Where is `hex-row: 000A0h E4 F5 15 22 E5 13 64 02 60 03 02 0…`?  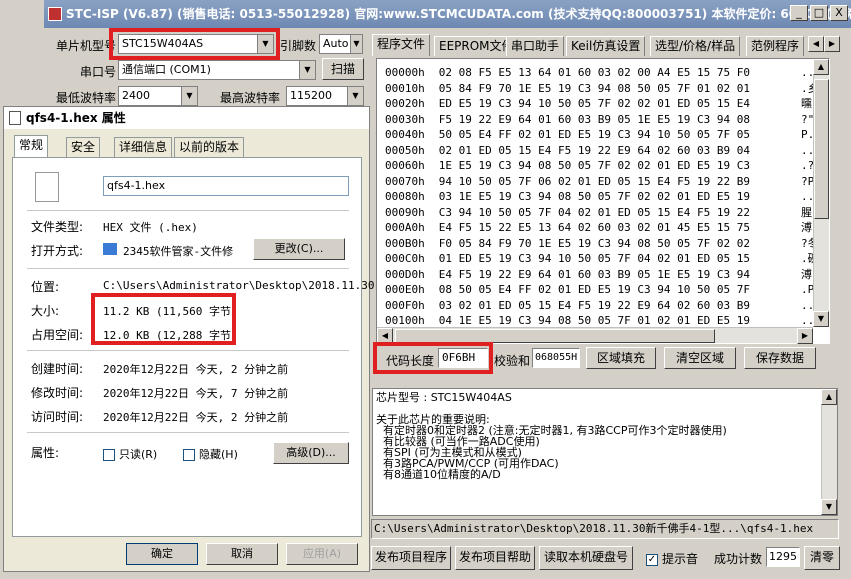
hex-row: 000A0h E4 F5 15 22 E5 13 64 02 60 03 02 0… is located at coordinates (598, 228).